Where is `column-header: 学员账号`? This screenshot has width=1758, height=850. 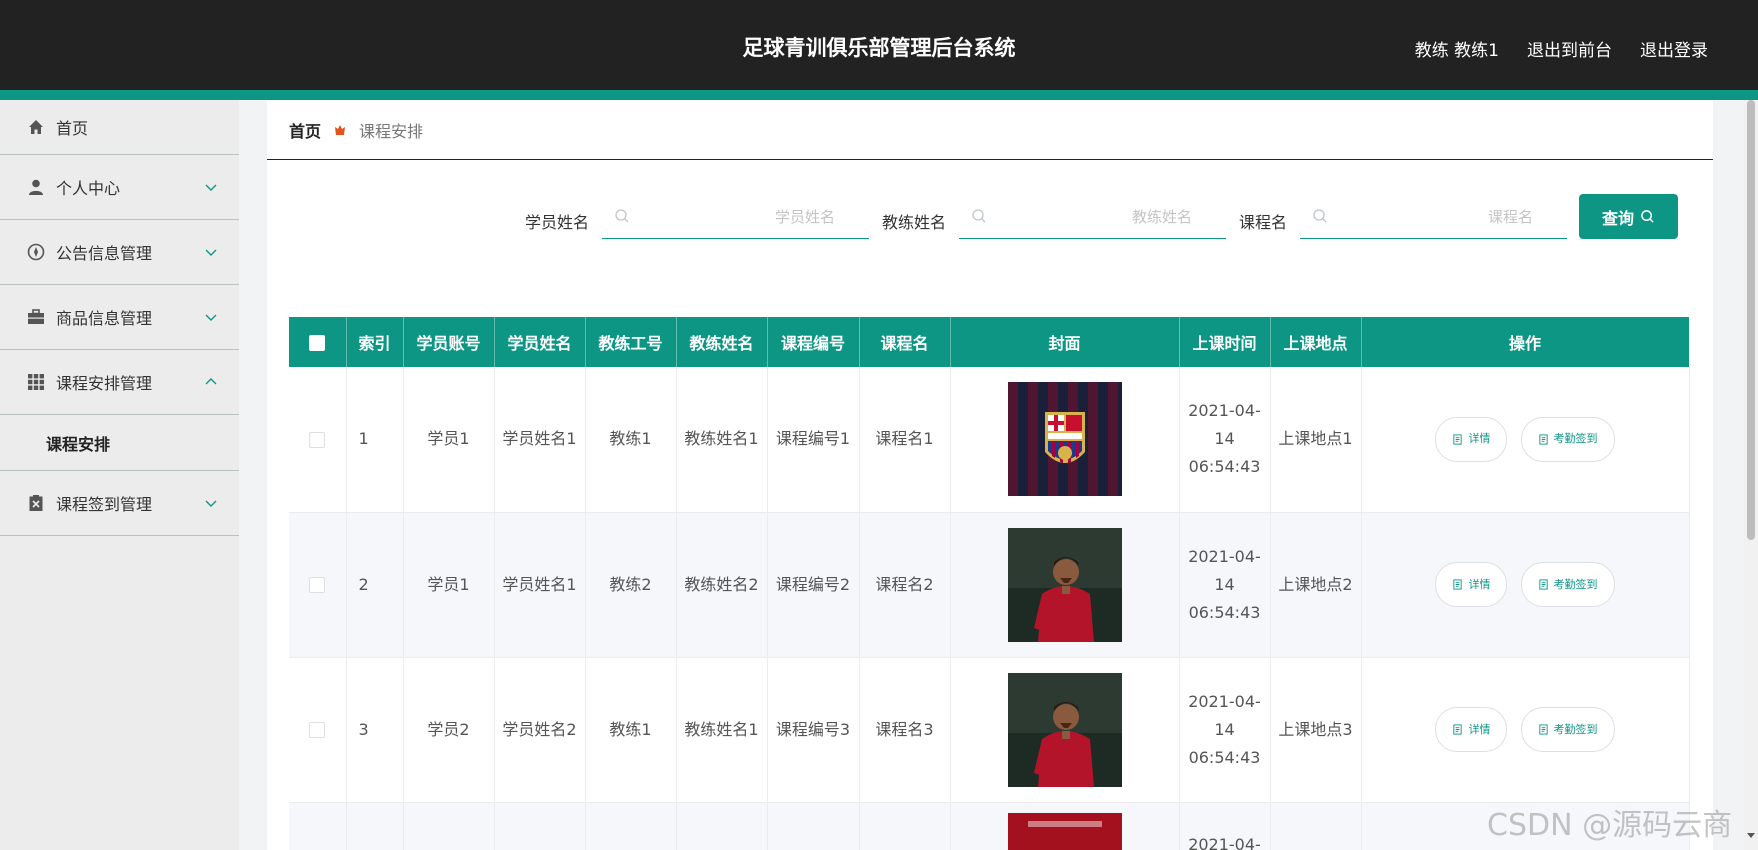 column-header: 学员账号 is located at coordinates (449, 342).